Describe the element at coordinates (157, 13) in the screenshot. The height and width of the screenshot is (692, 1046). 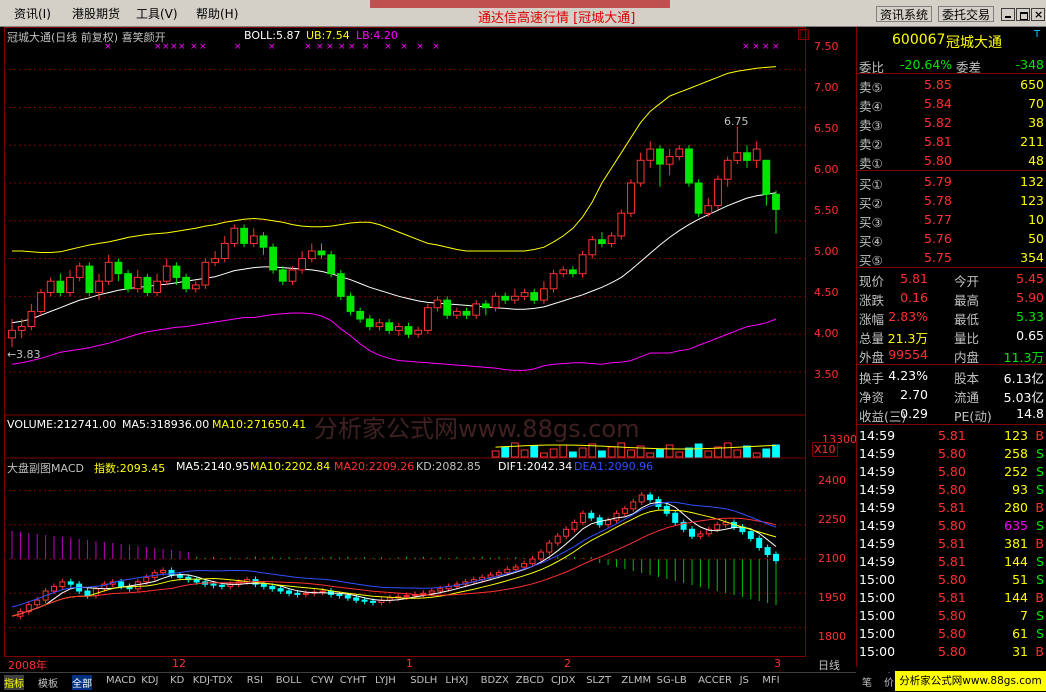
I see `menu-tools: 工具(V)` at that location.